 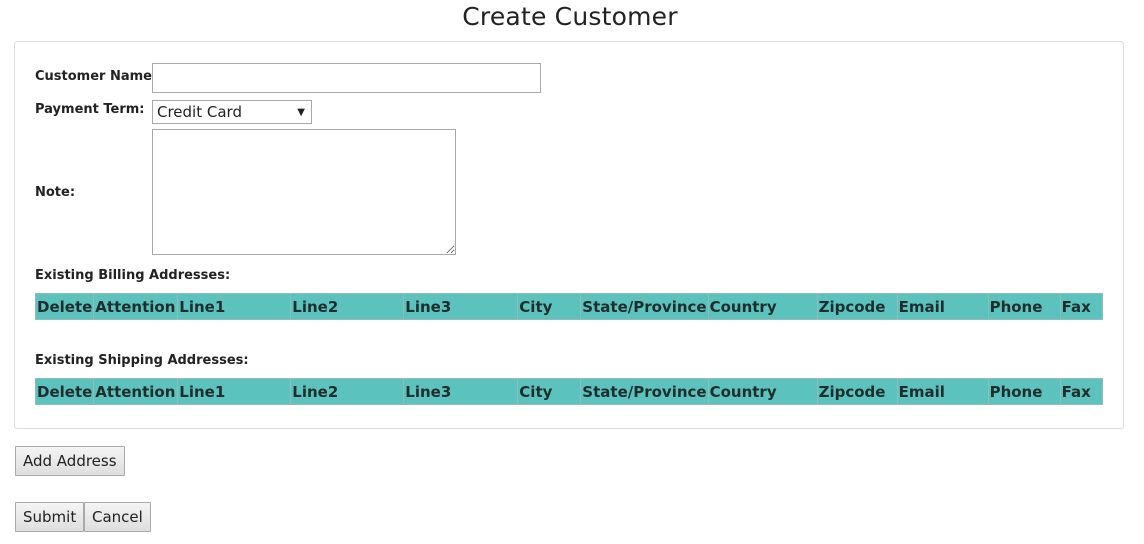 I want to click on payment-term-selected-value: Credit Card, so click(x=199, y=112).